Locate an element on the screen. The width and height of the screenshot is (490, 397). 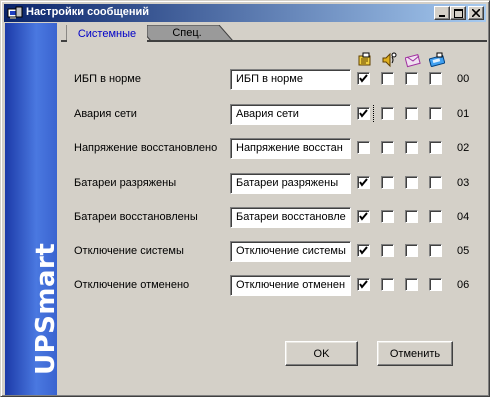
maximize-icon is located at coordinates (458, 13).